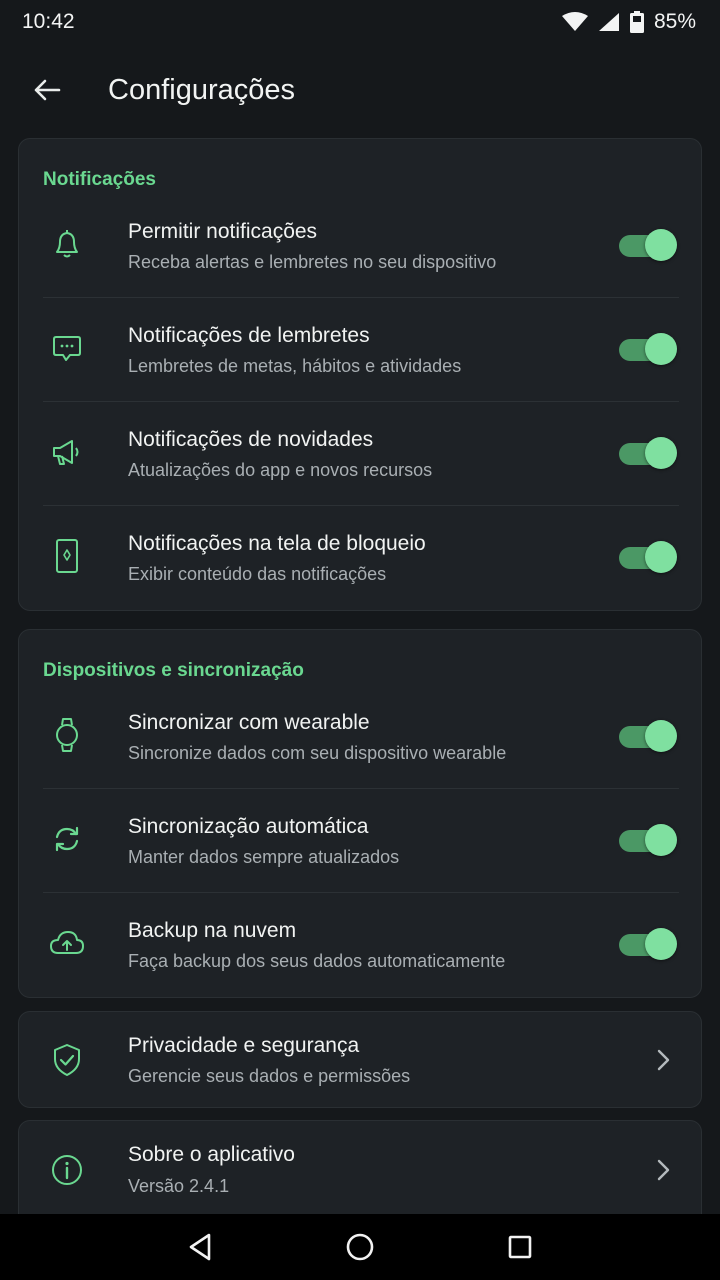  What do you see at coordinates (251, 439) in the screenshot?
I see `setting-title: Notificações de novidades` at bounding box center [251, 439].